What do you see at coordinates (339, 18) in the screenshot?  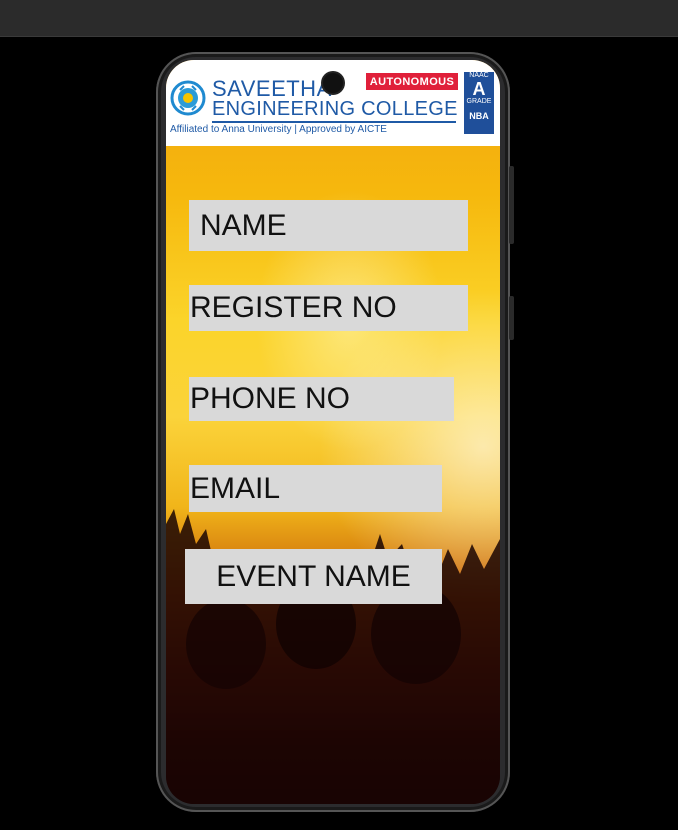 I see `top-toolbar` at bounding box center [339, 18].